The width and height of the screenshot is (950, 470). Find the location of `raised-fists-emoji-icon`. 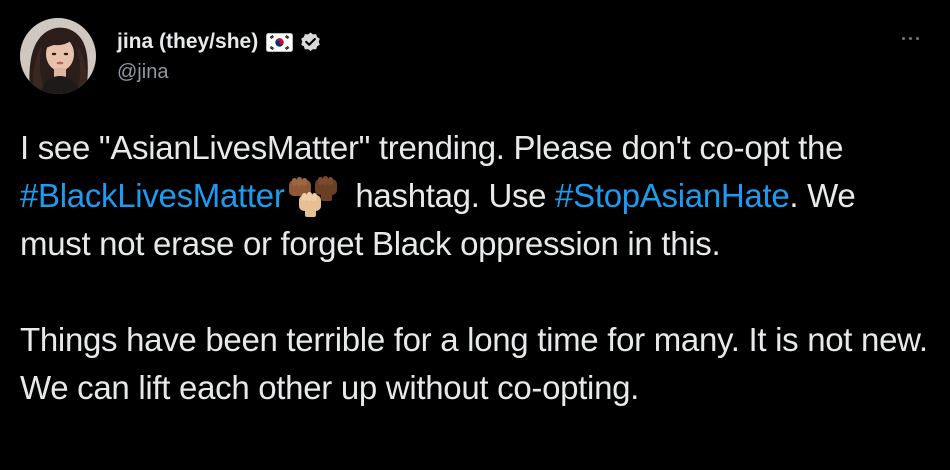

raised-fists-emoji-icon is located at coordinates (314, 197).